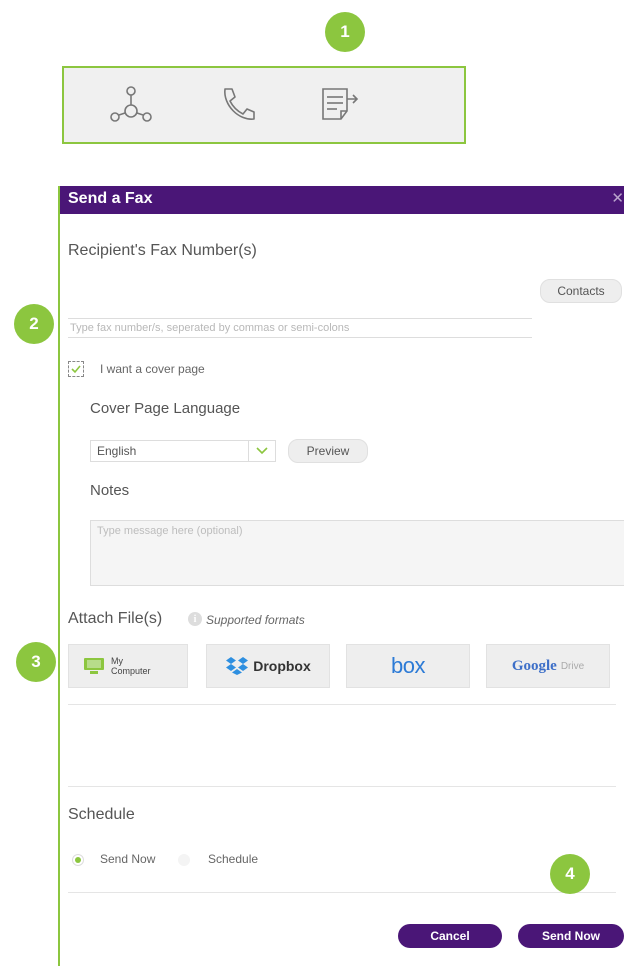  I want to click on schedule-radio, so click(184, 860).